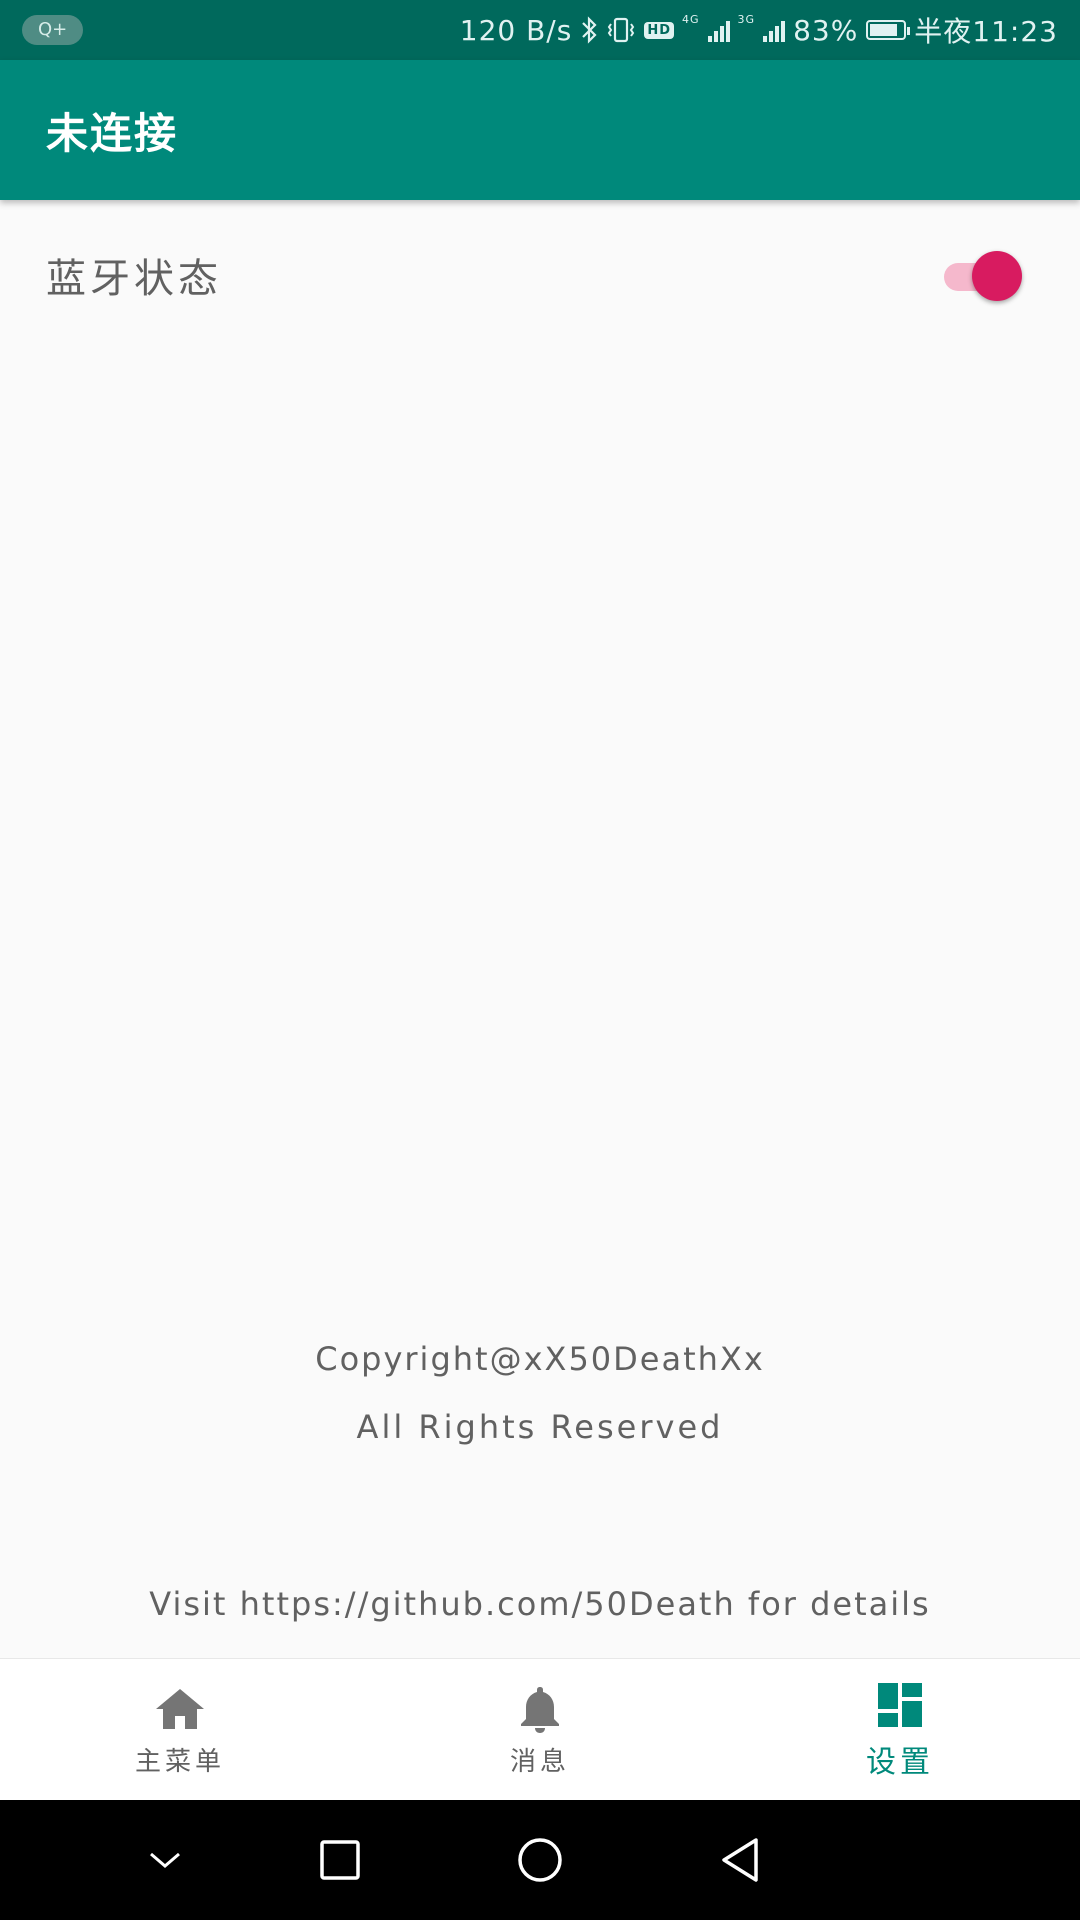 This screenshot has width=1080, height=1920. Describe the element at coordinates (165, 1860) in the screenshot. I see `chevron-down-icon` at that location.